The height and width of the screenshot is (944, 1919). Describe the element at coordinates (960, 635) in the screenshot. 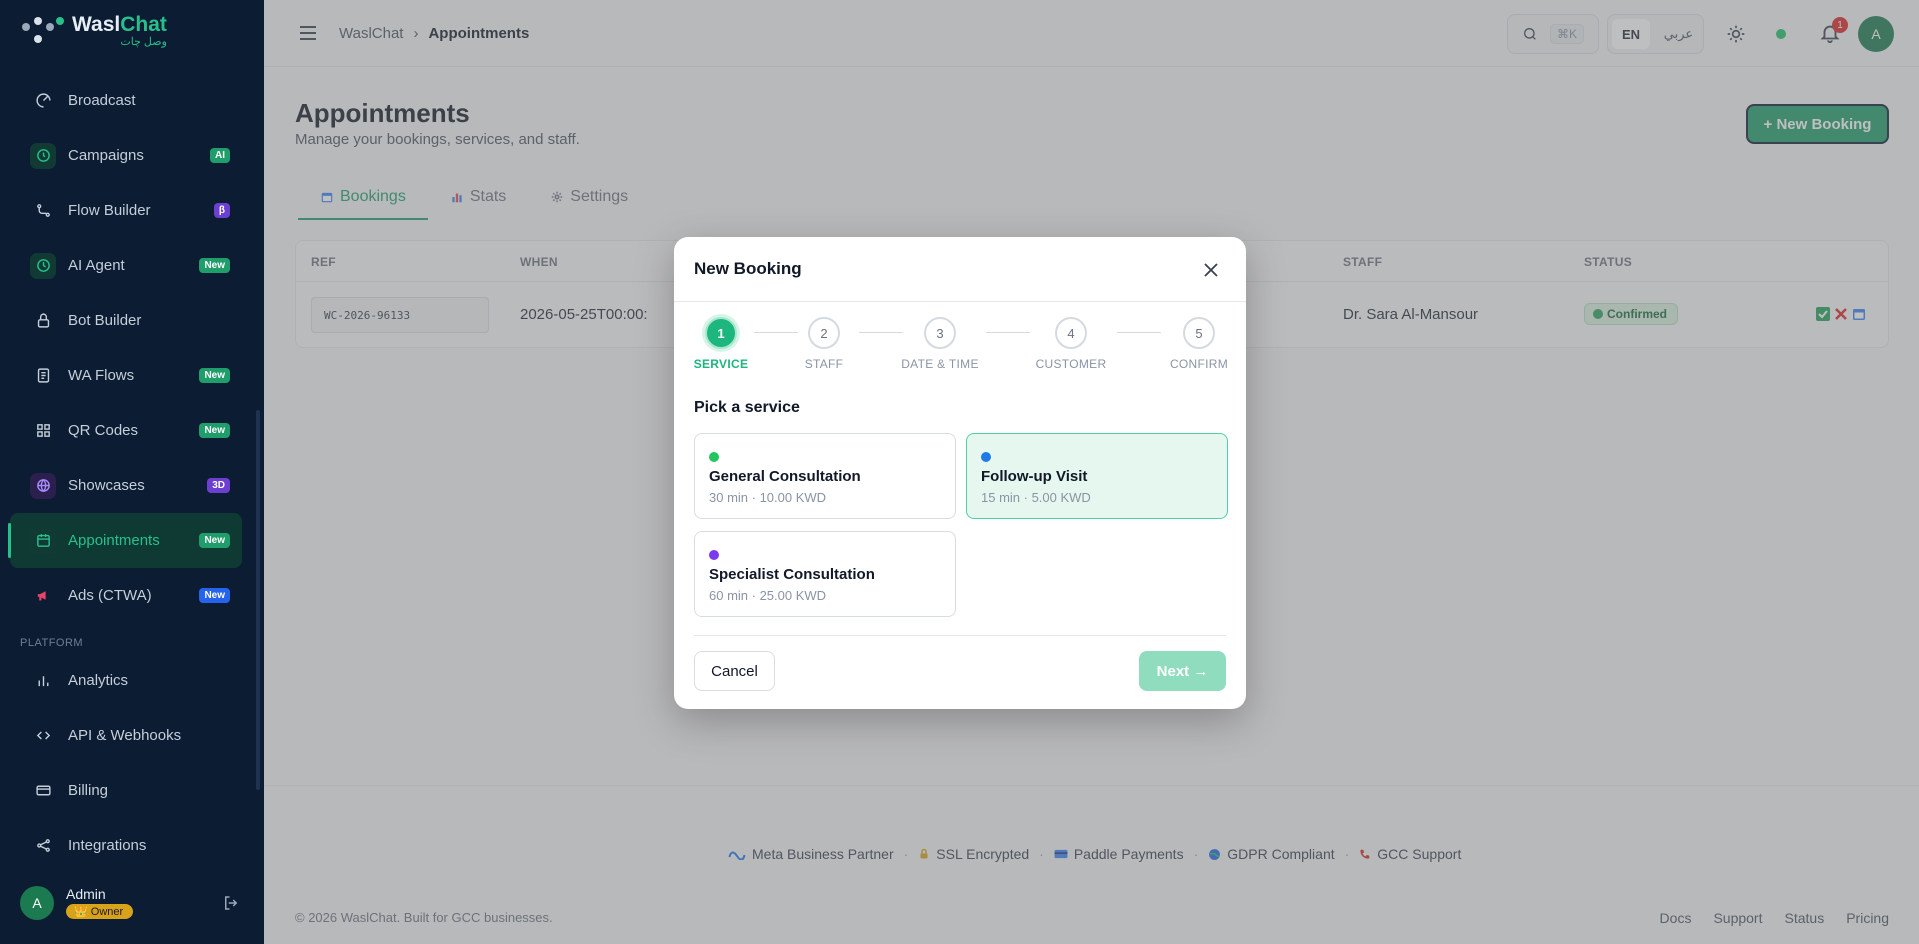

I see `modal-footer-divider` at that location.